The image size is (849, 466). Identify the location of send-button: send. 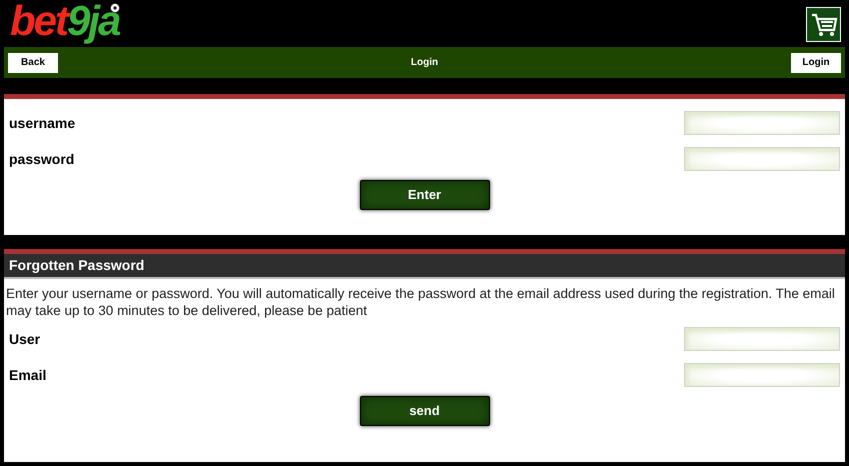
(425, 411).